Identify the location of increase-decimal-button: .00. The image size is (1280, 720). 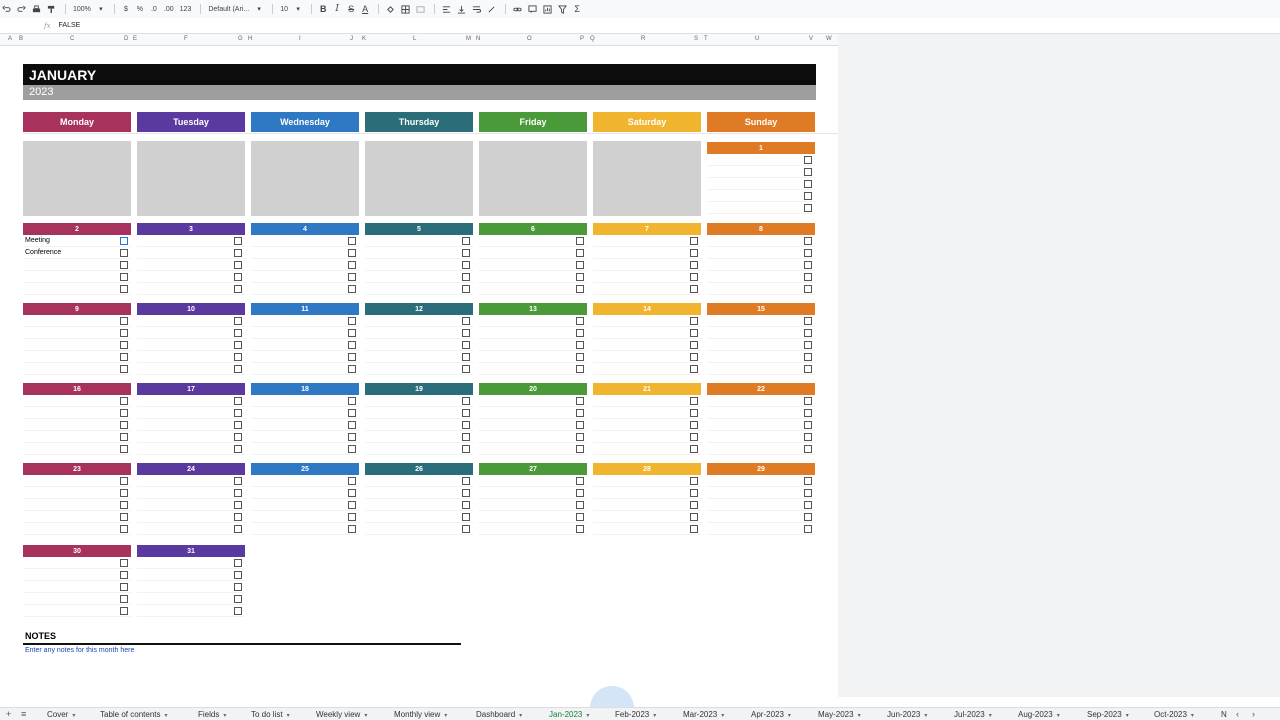
(169, 9).